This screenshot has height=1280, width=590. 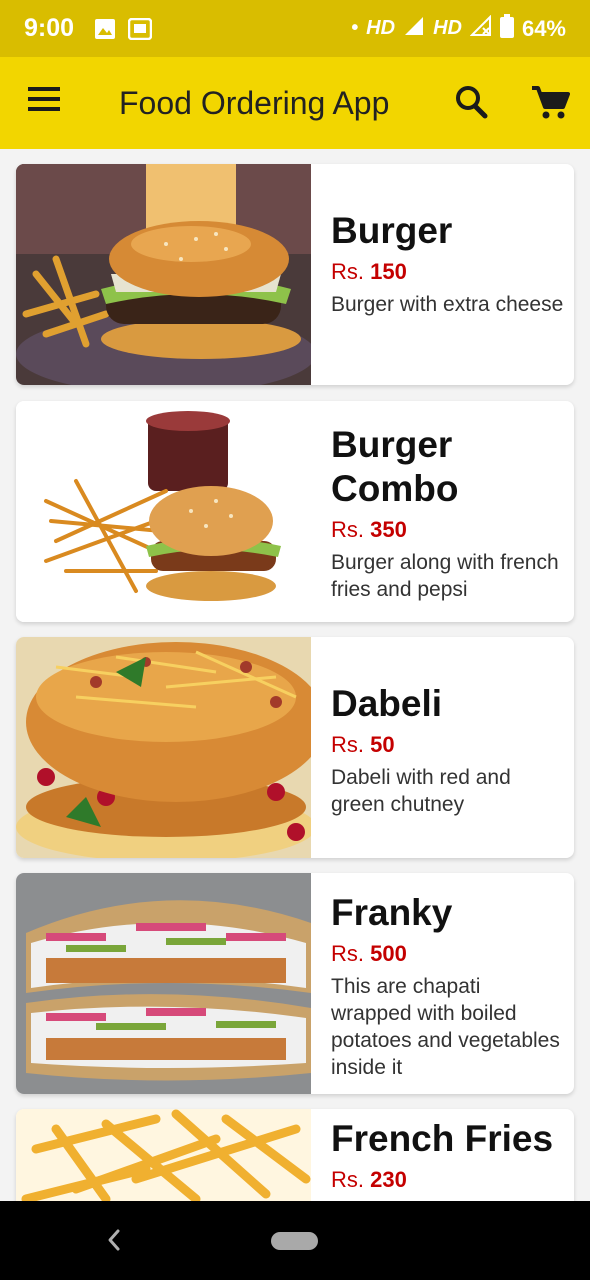 I want to click on food-price: Rs. 350, so click(x=447, y=530).